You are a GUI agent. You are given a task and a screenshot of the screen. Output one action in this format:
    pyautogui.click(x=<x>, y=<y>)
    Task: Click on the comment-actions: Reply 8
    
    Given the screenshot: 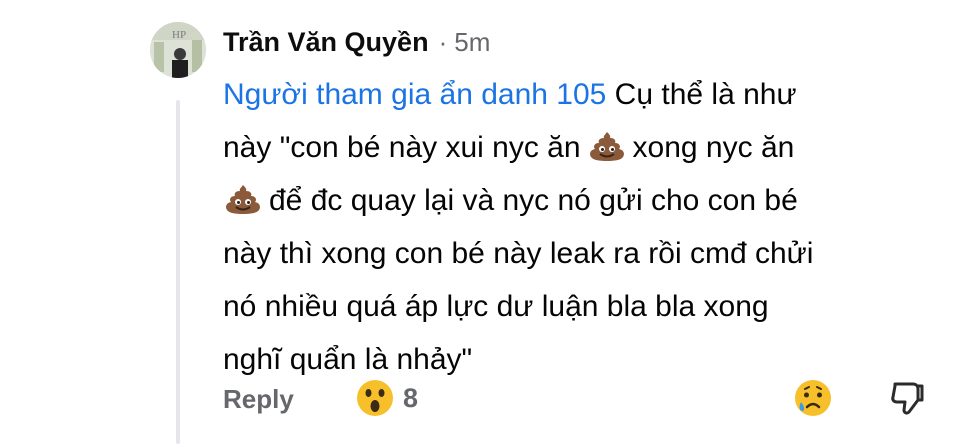 What is the action you would take?
    pyautogui.click(x=583, y=398)
    